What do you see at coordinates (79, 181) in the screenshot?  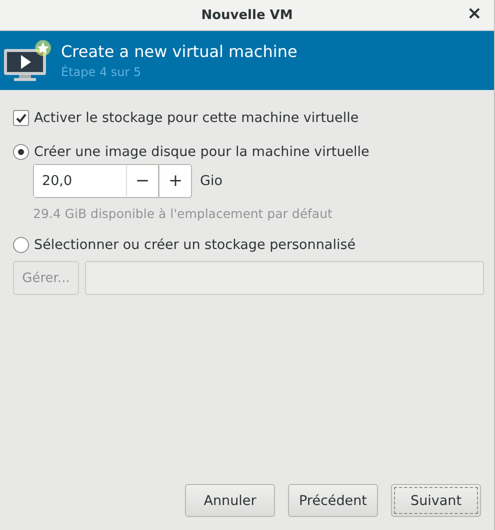 I see `size-input-field: 20,0` at bounding box center [79, 181].